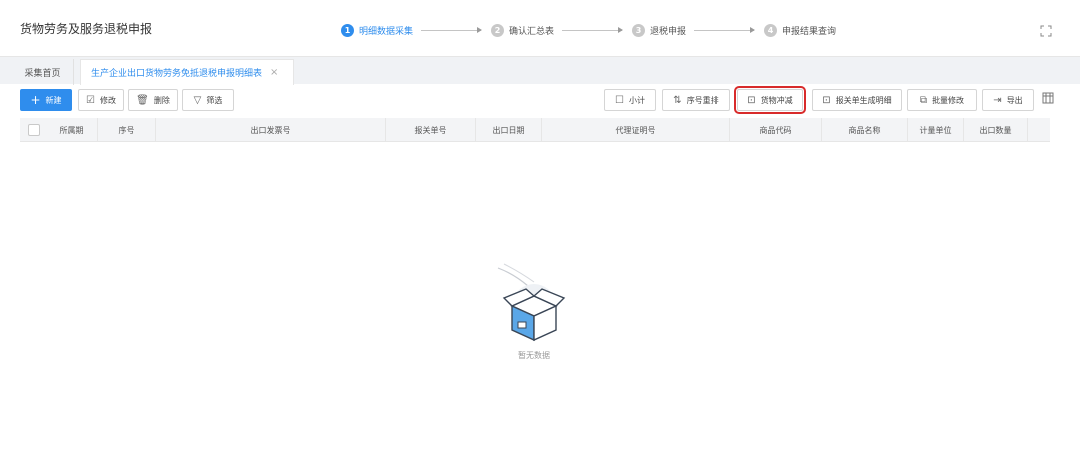 Image resolution: width=1080 pixels, height=456 pixels. Describe the element at coordinates (809, 31) in the screenshot. I see `step-4-label: 申报结果查询` at that location.